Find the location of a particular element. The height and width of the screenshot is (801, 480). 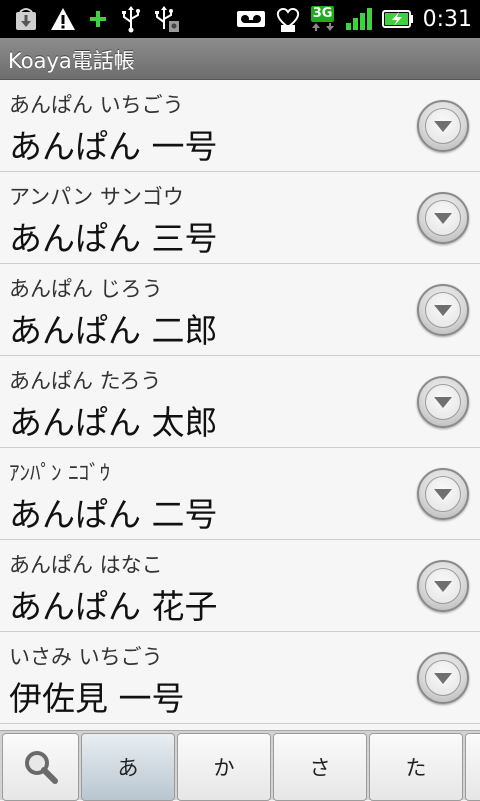

usb-debug-icon is located at coordinates (167, 19).